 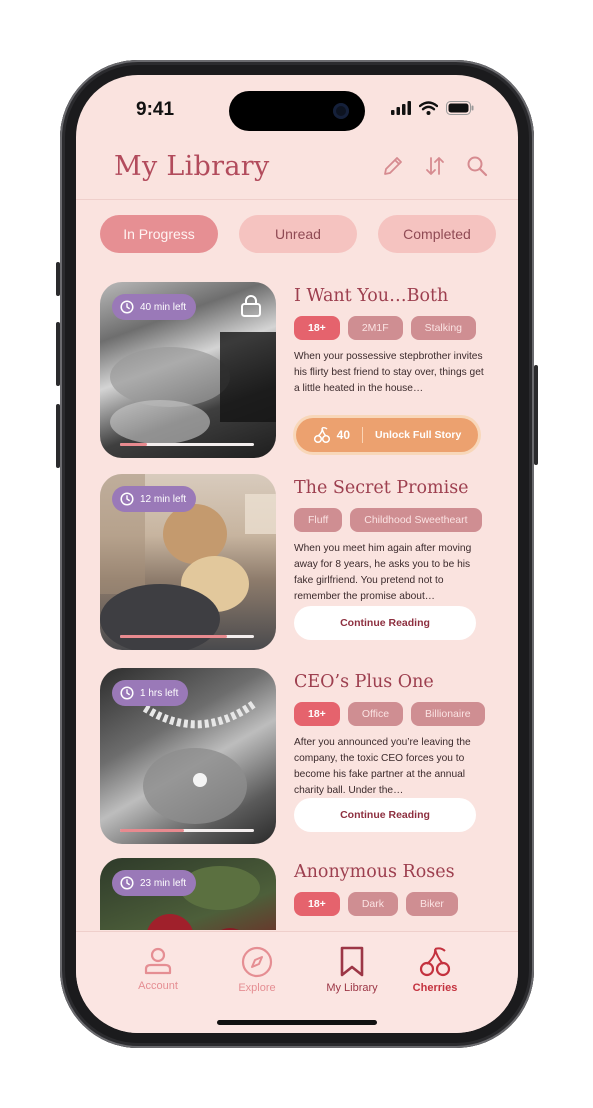 I want to click on unlock-full-story-button: 40 Unlock Full Story, so click(x=387, y=435).